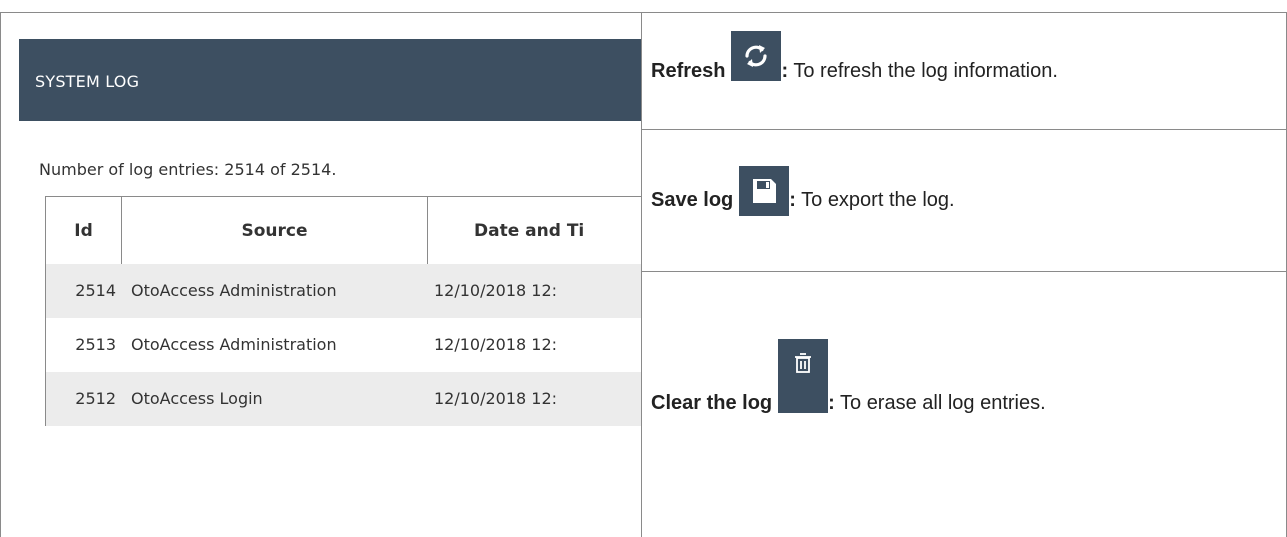 Image resolution: width=1287 pixels, height=537 pixels. I want to click on save-text: To export the log., so click(875, 200).